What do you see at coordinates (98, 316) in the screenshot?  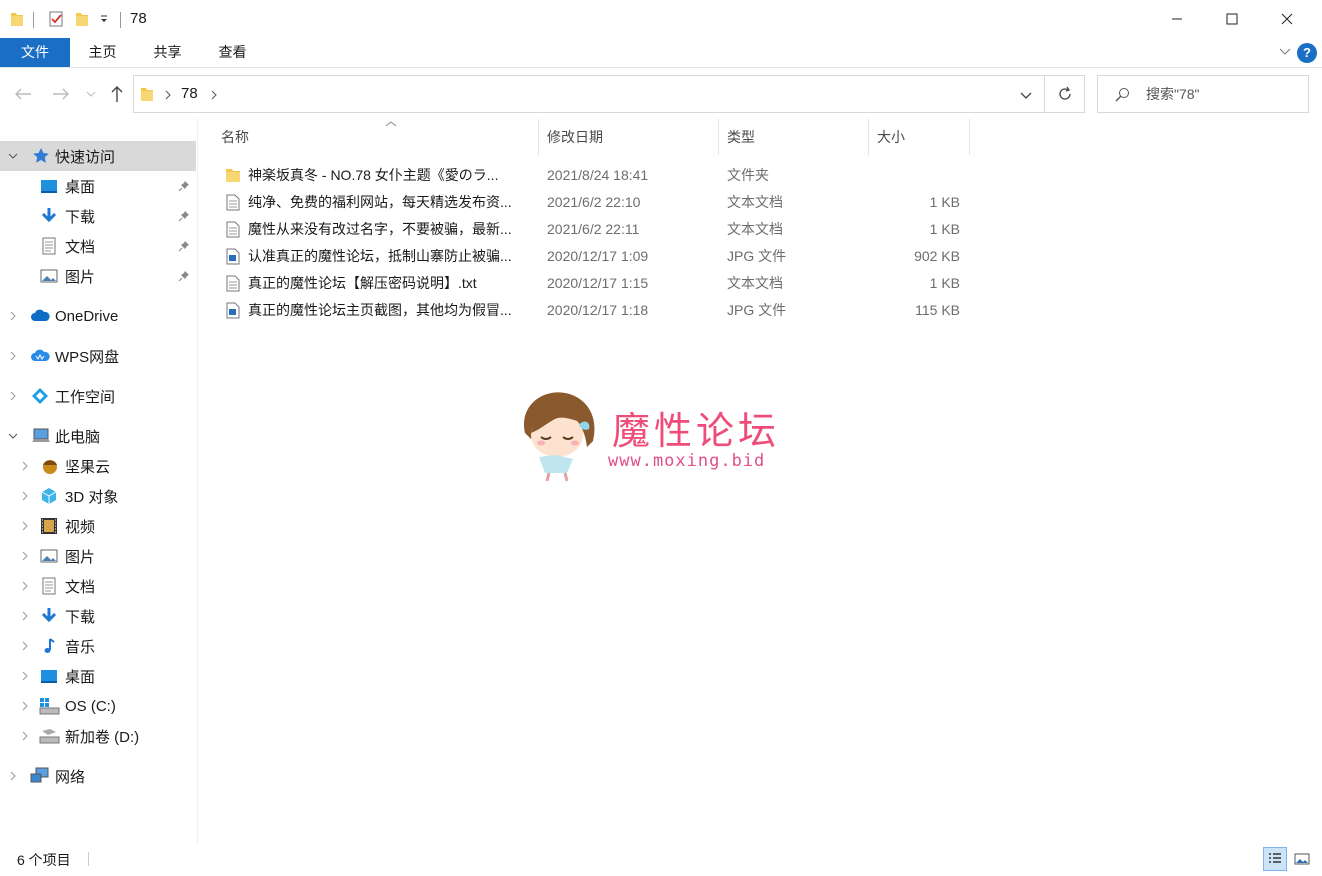 I see `sidebar-item-onedrive: OneDrive` at bounding box center [98, 316].